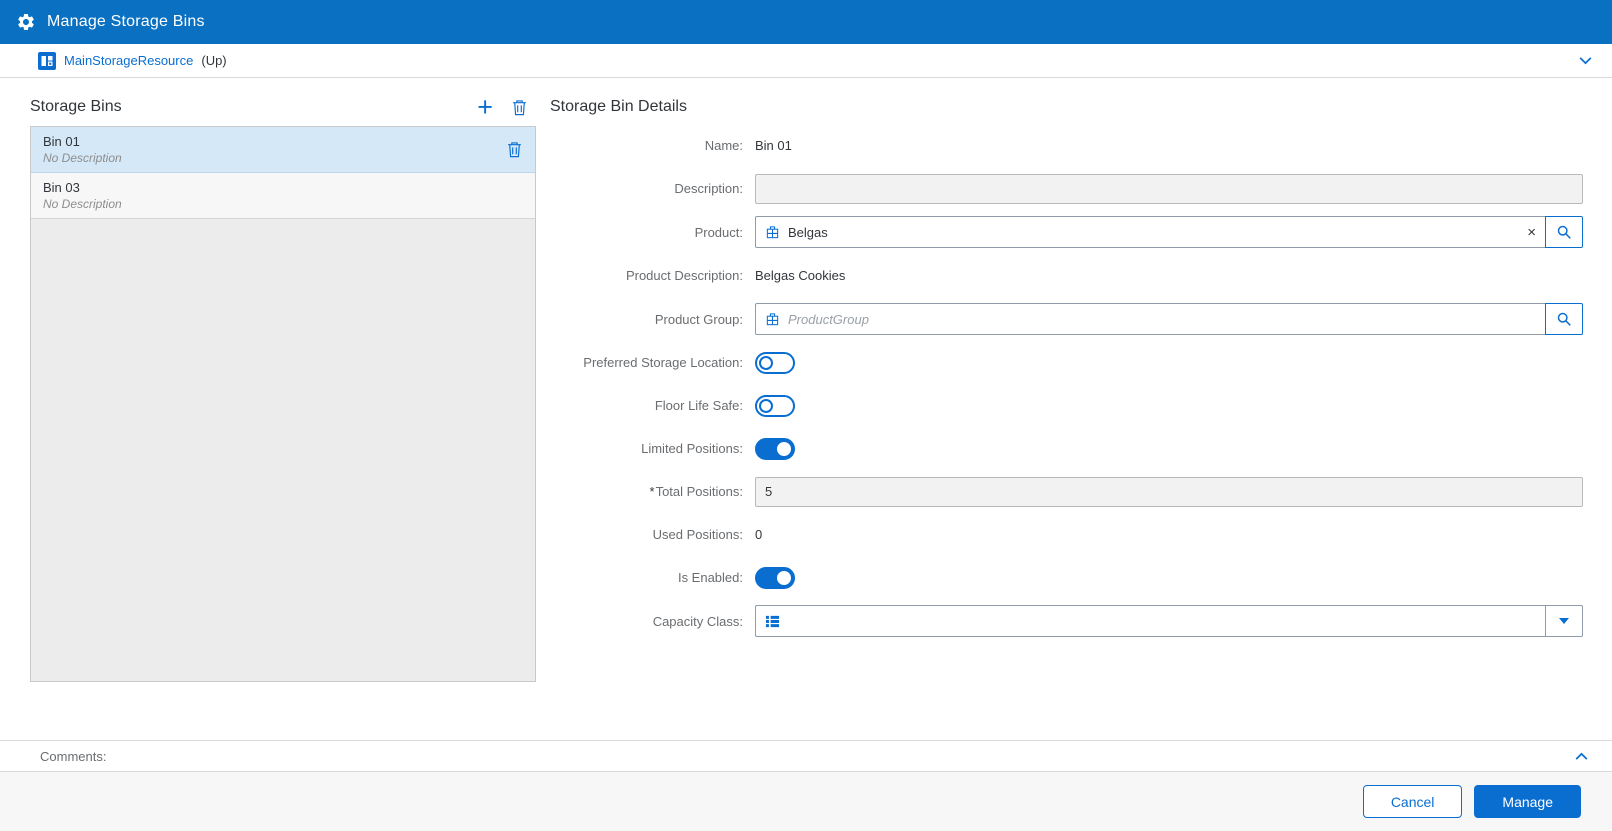 The height and width of the screenshot is (831, 1612). Describe the element at coordinates (61, 187) in the screenshot. I see `bin-name: Bin 03` at that location.